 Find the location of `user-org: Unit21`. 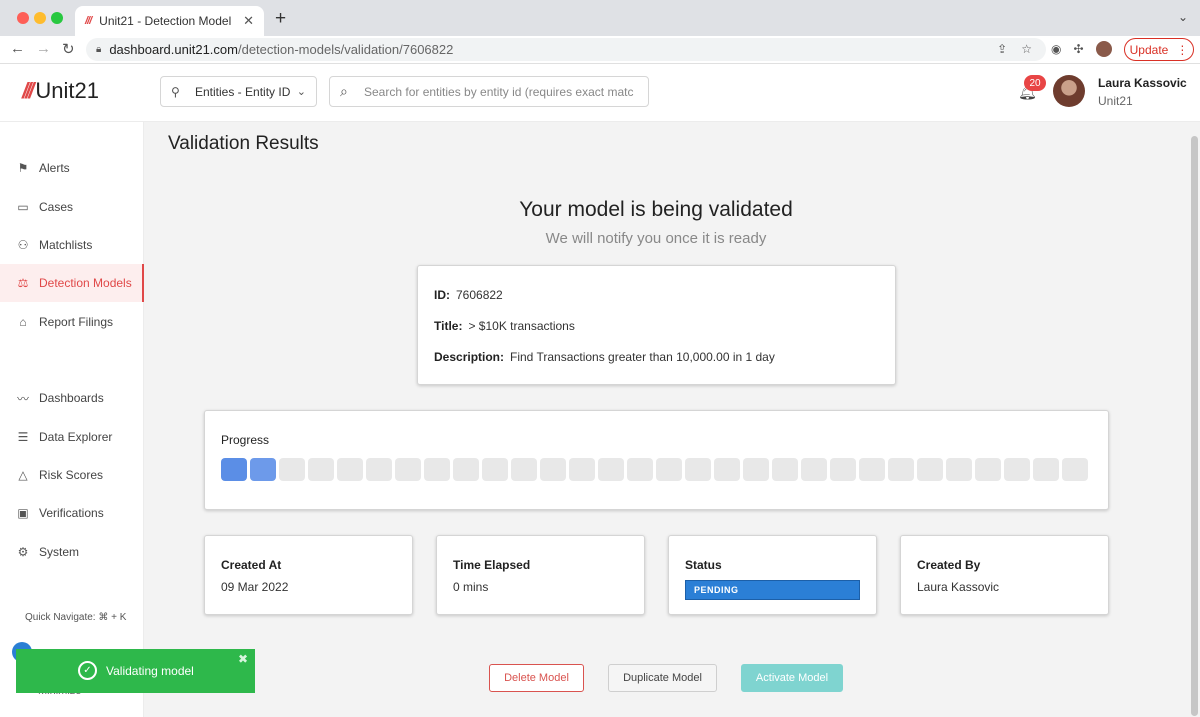

user-org: Unit21 is located at coordinates (1115, 101).